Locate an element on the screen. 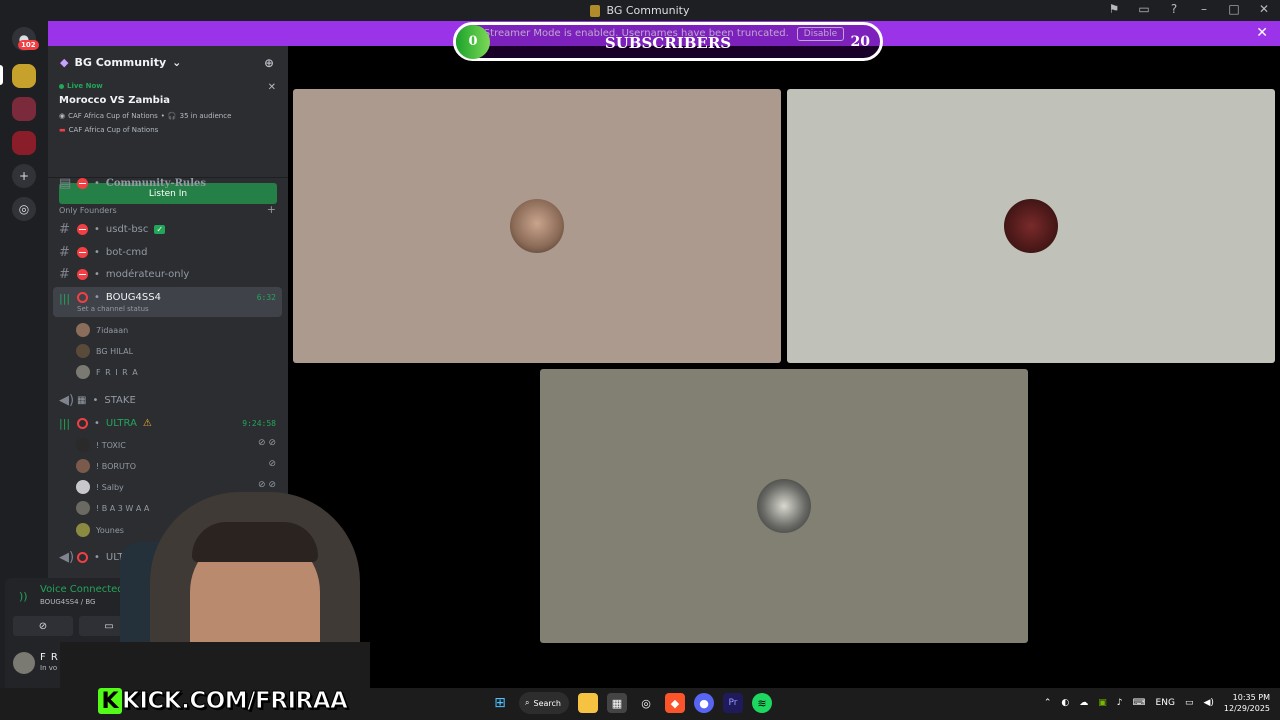  app-icon: ▦ is located at coordinates (617, 703).